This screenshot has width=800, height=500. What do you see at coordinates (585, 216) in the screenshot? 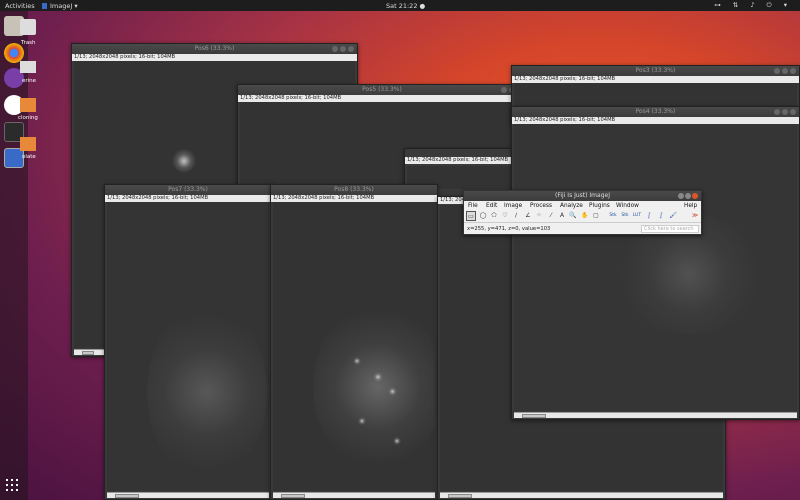
I see `hand-tool-icon: ✋` at bounding box center [585, 216].